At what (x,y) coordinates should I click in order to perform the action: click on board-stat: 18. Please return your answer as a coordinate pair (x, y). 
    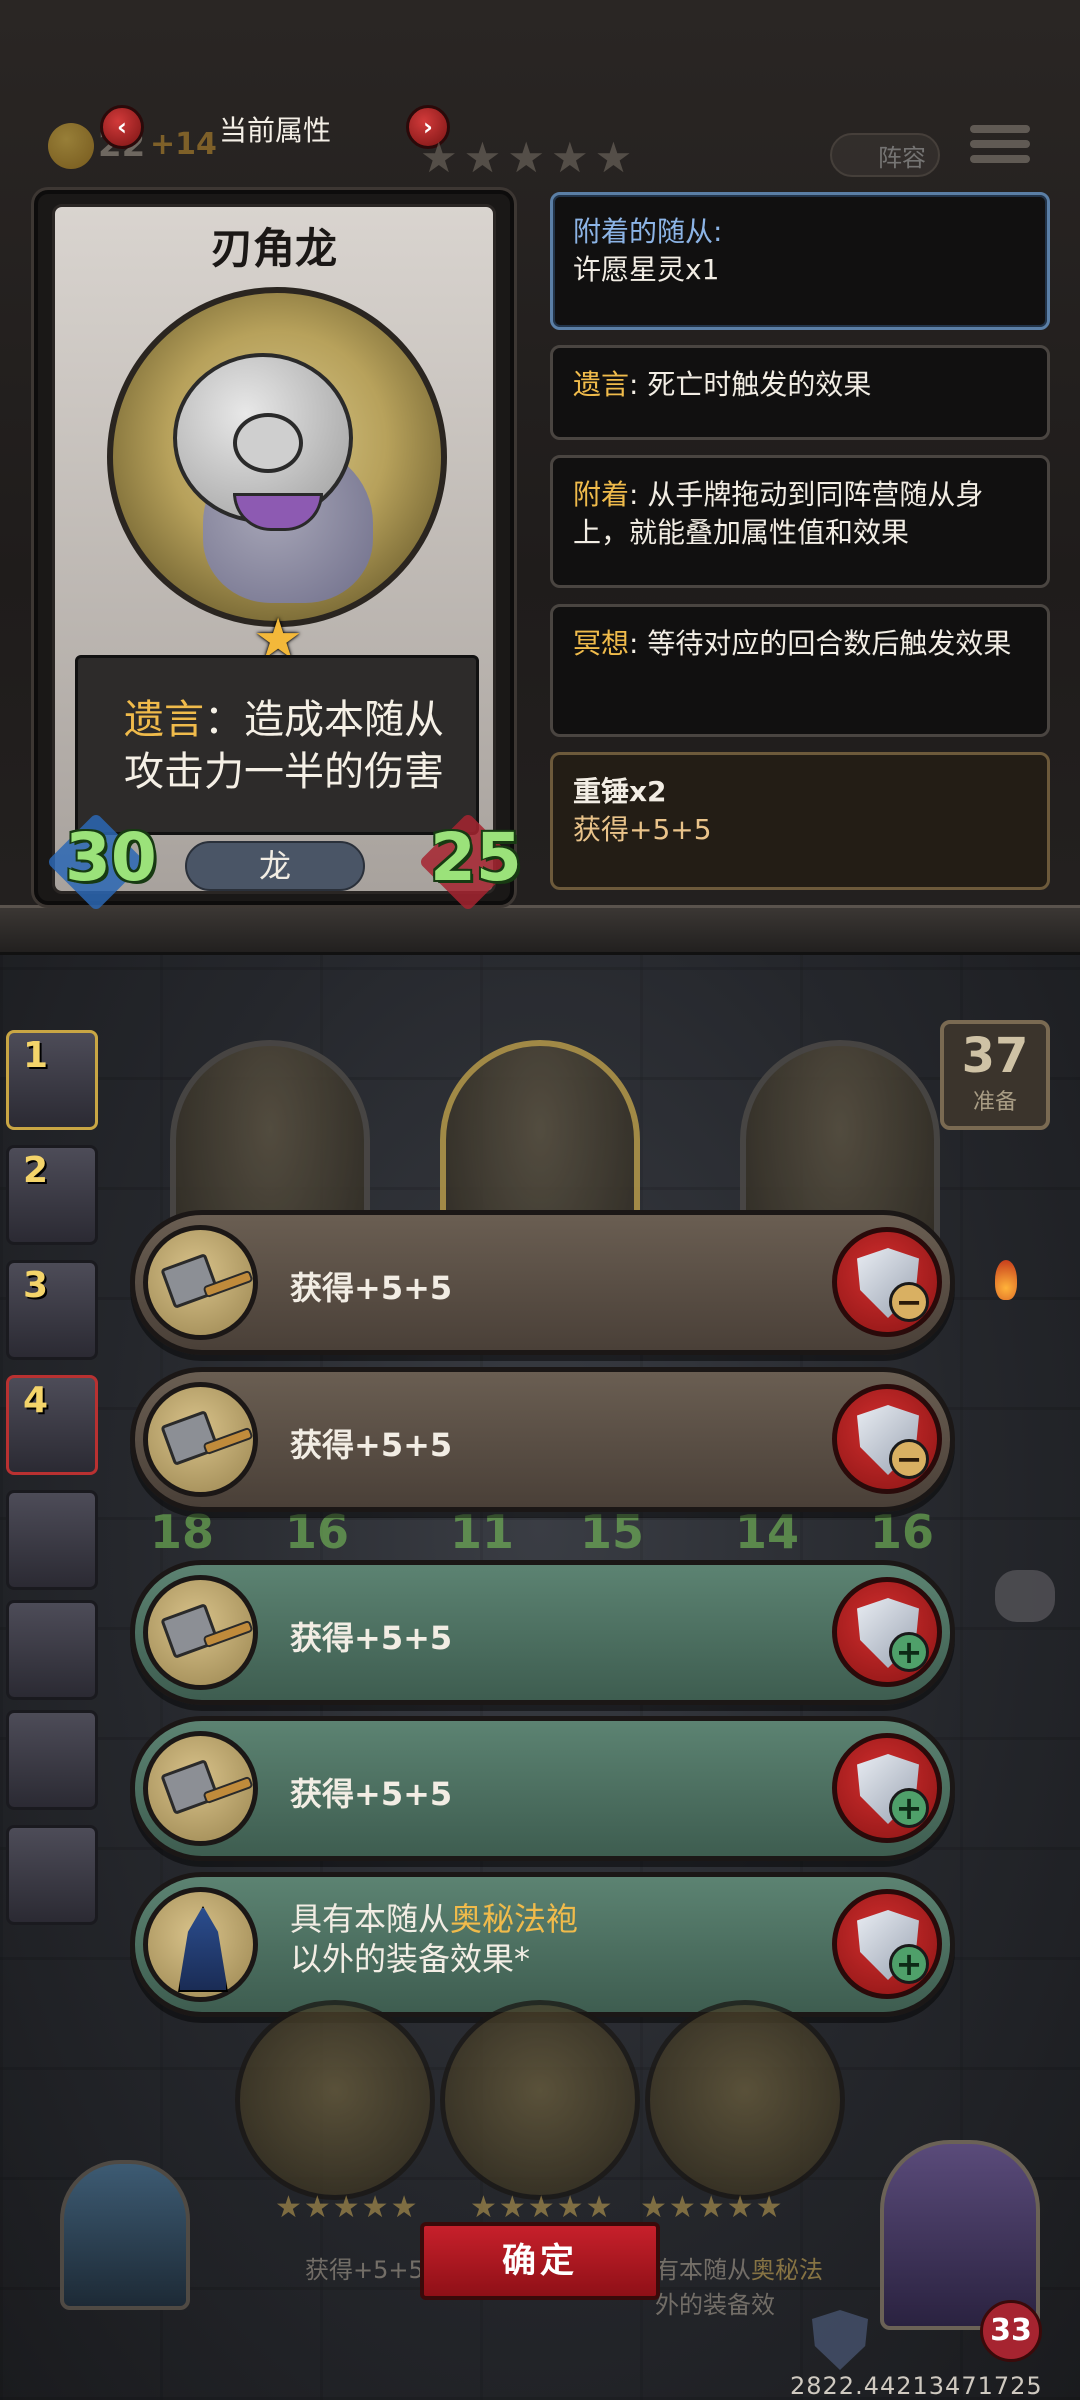
    Looking at the image, I should click on (182, 1532).